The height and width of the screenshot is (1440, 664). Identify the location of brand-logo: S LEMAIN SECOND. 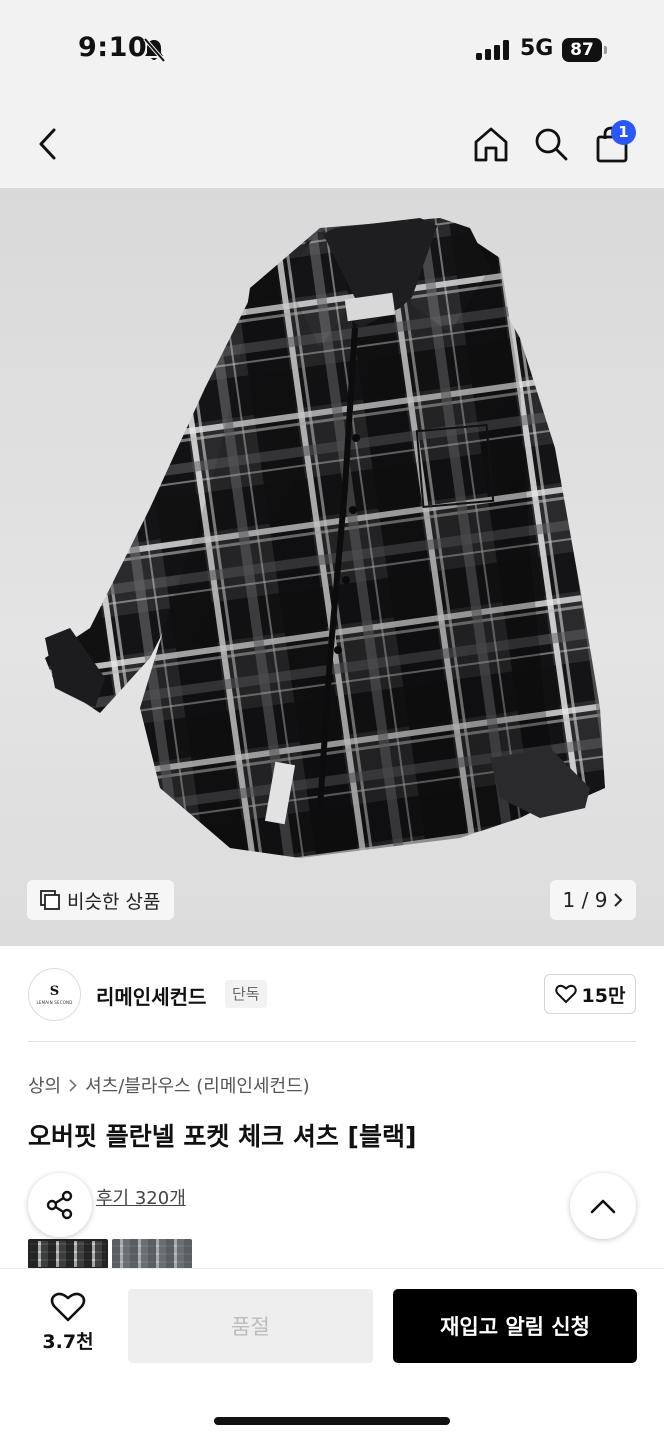
(54, 994).